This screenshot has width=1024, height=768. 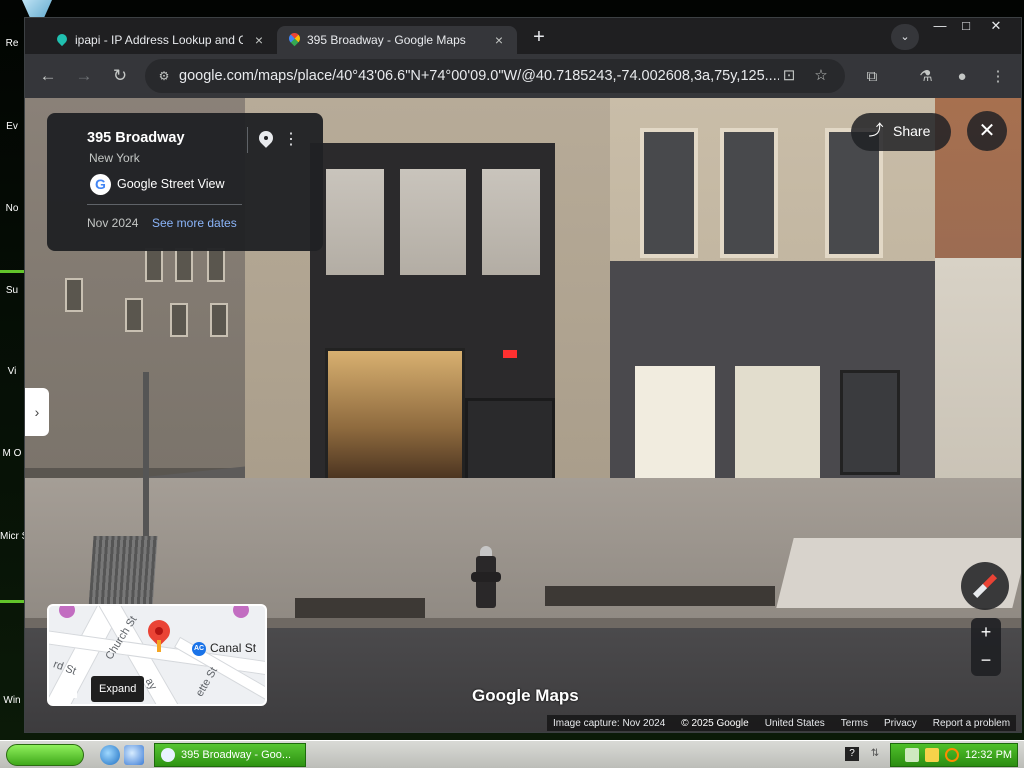 I want to click on region-link: United States, so click(x=795, y=723).